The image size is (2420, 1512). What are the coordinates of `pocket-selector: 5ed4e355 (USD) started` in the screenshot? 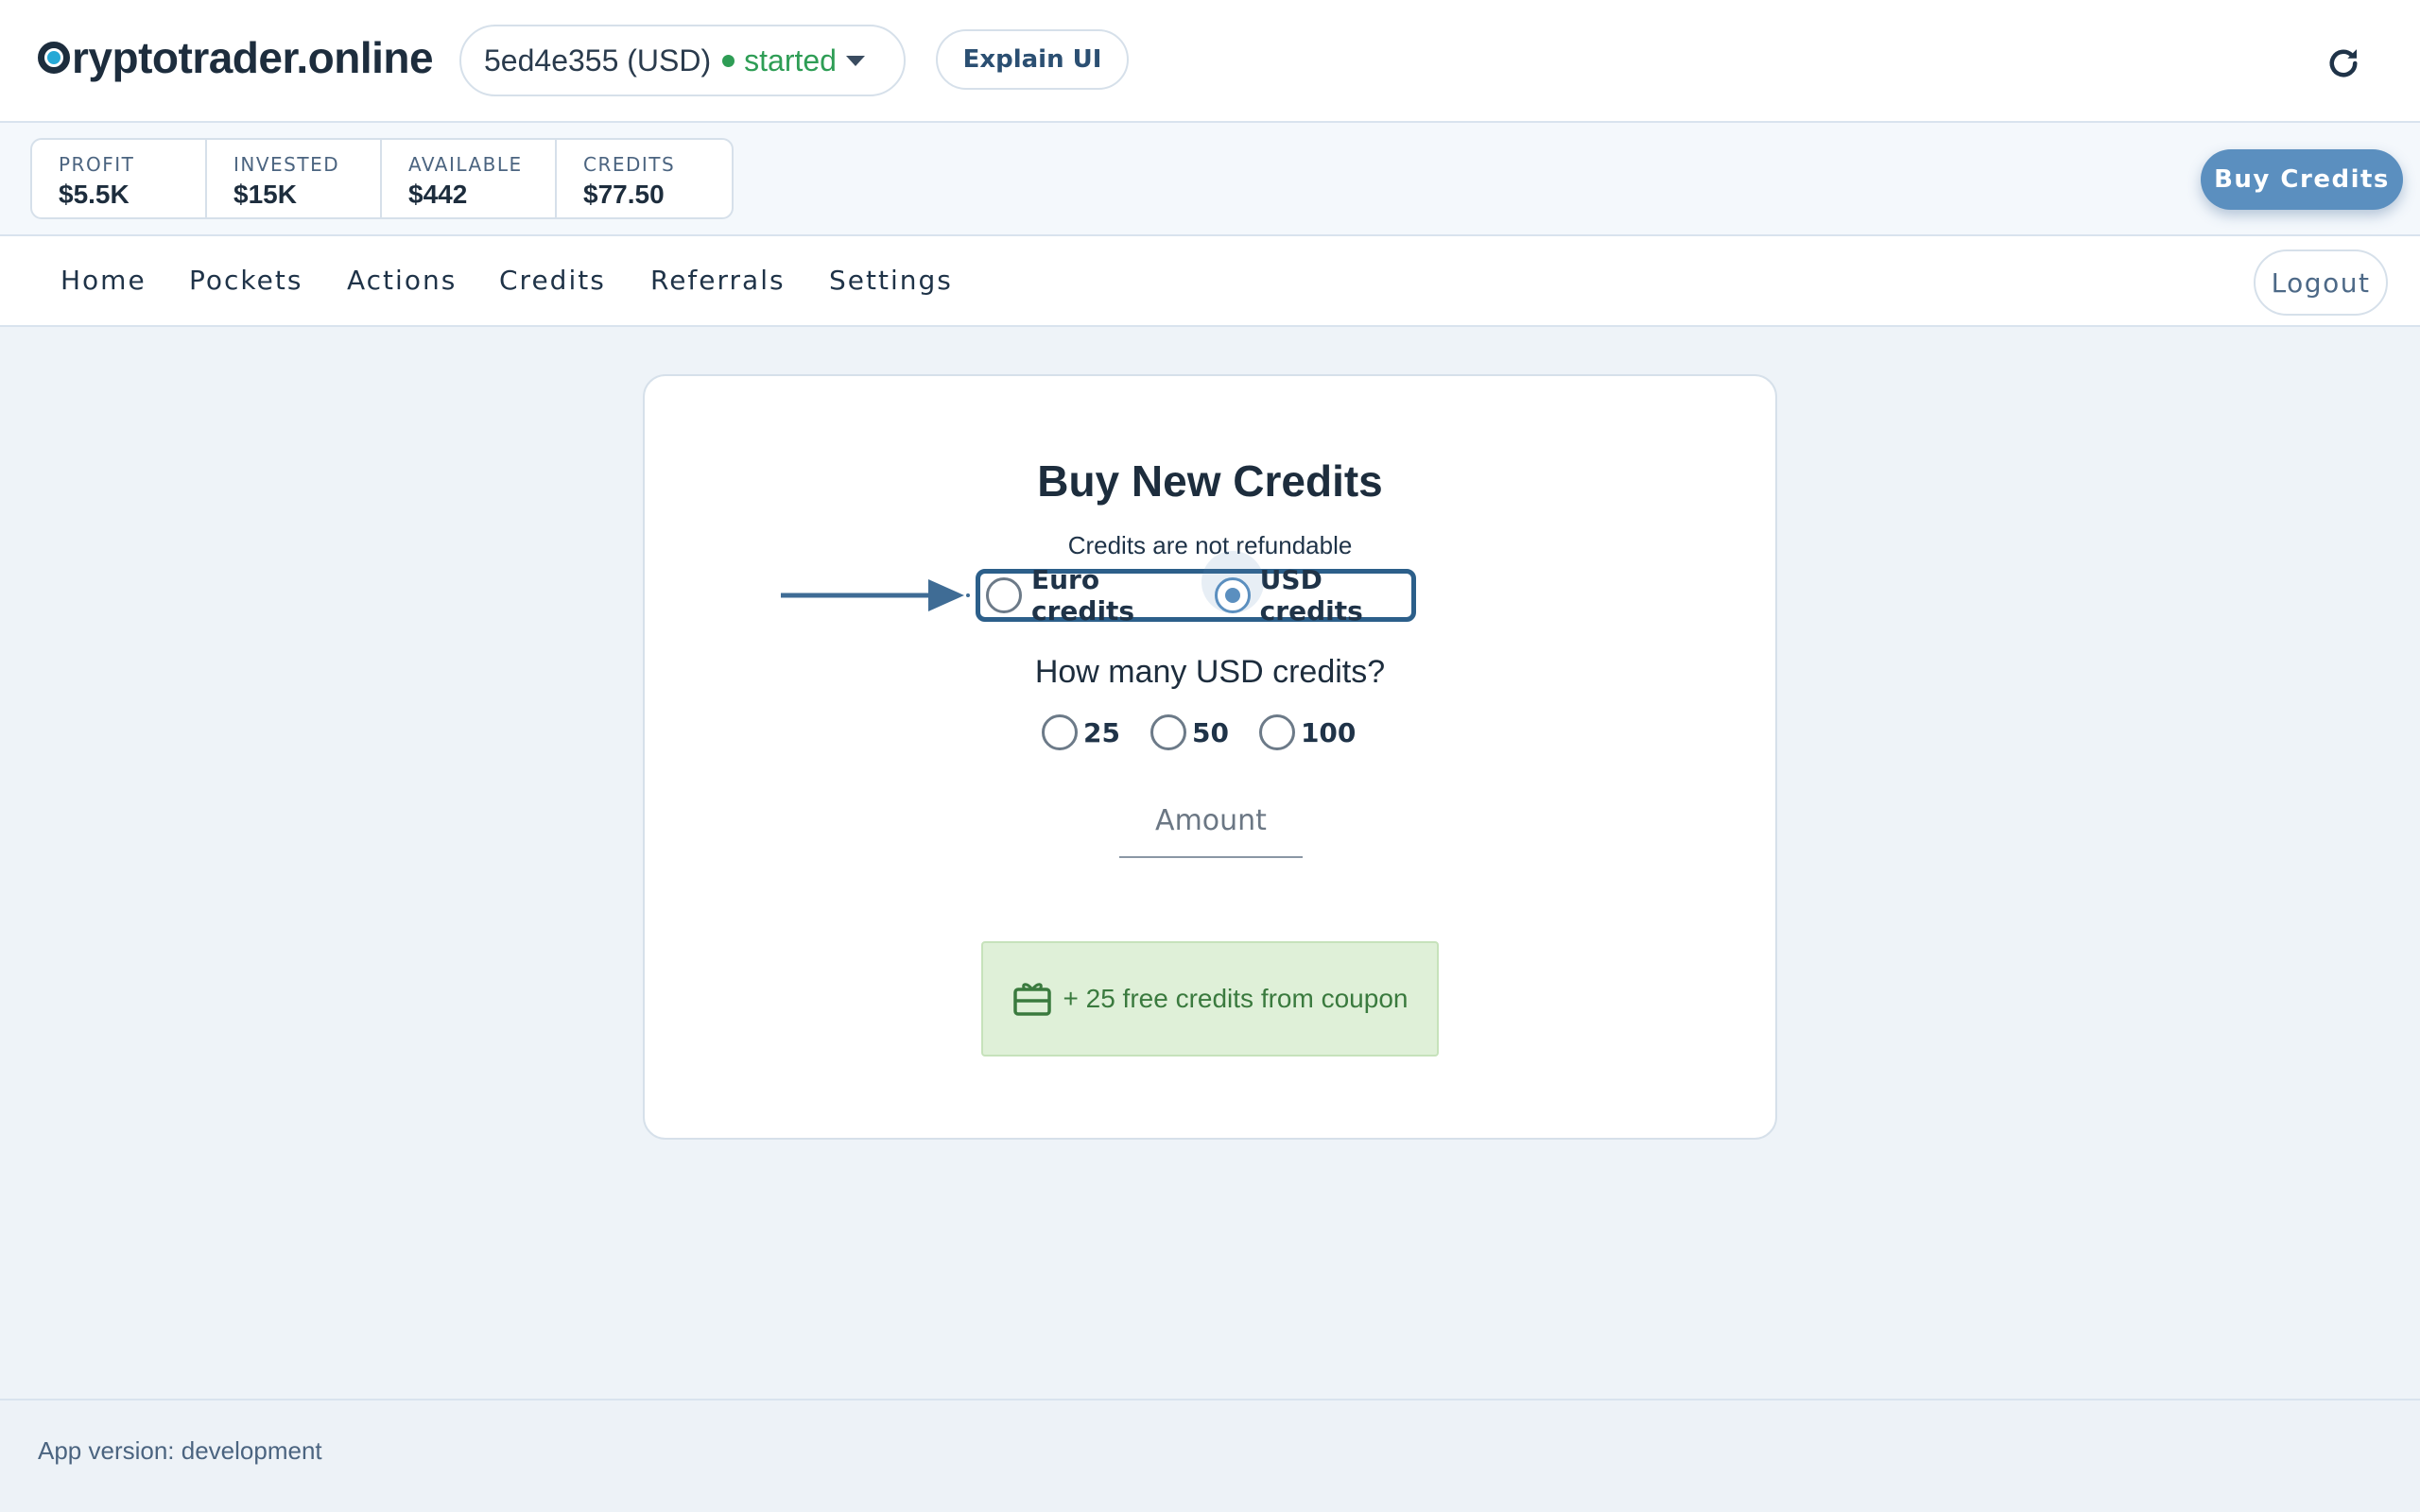 It's located at (682, 60).